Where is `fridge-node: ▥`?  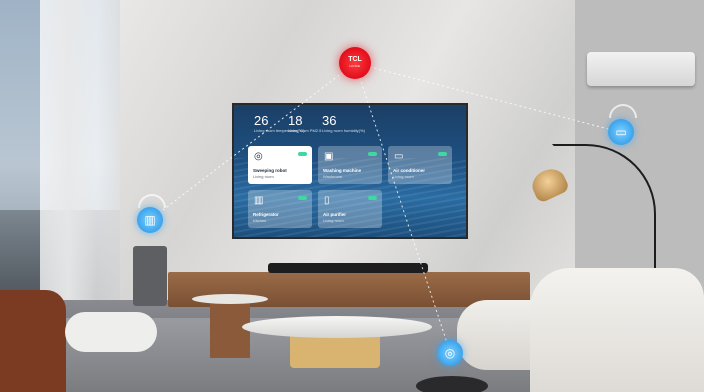 fridge-node: ▥ is located at coordinates (150, 220).